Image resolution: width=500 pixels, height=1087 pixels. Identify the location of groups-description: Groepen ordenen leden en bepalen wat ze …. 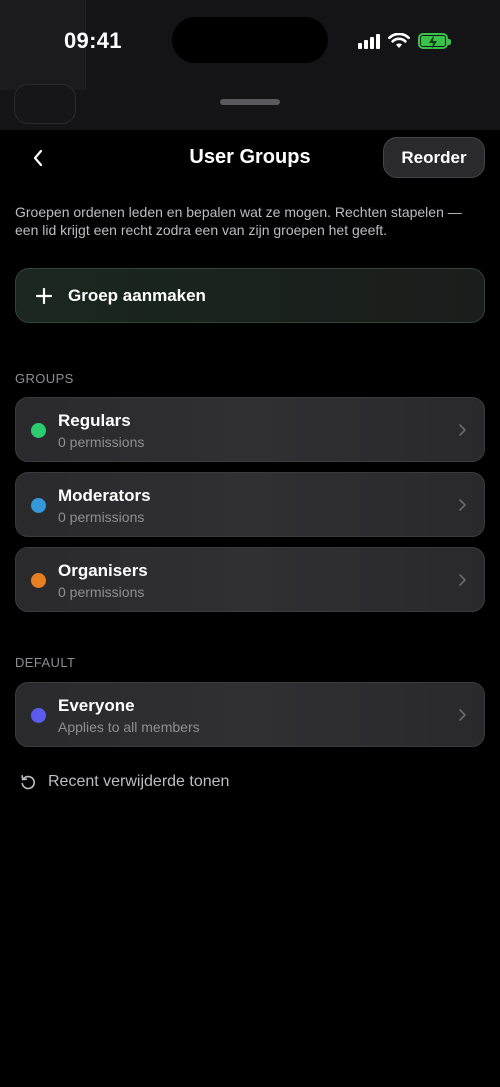
(238, 221).